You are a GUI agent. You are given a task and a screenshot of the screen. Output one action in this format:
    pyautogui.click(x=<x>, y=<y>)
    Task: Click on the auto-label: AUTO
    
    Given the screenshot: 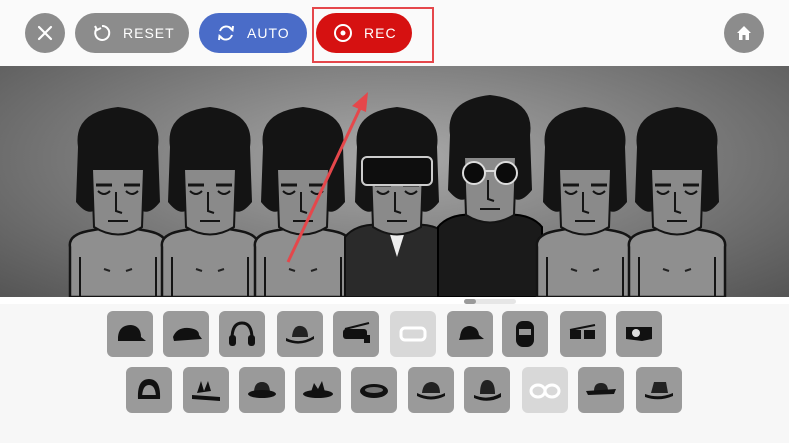 What is the action you would take?
    pyautogui.click(x=268, y=33)
    